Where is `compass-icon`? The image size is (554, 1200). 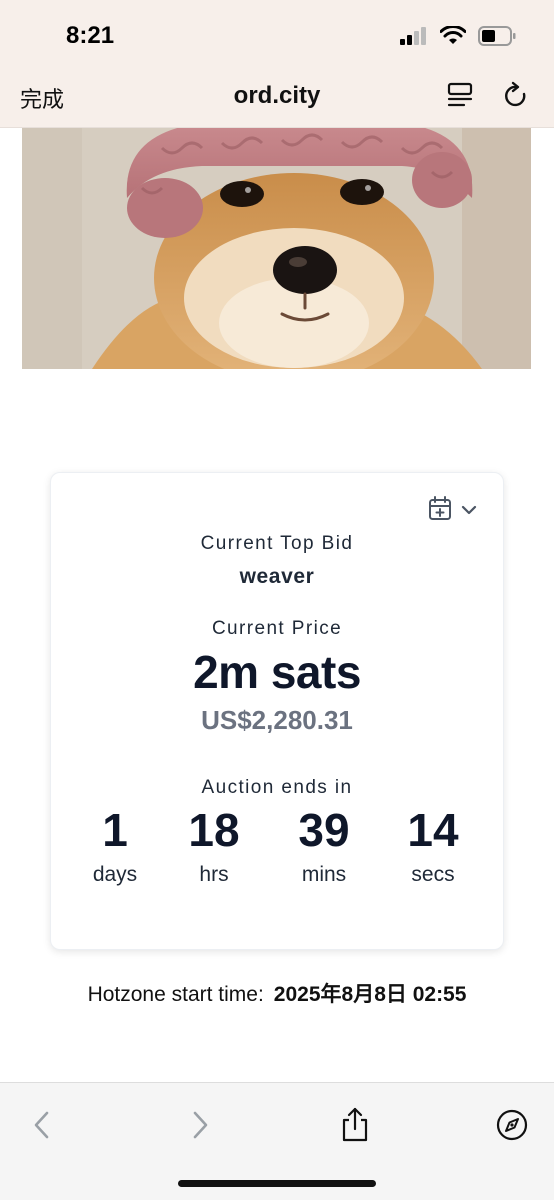 compass-icon is located at coordinates (512, 1125).